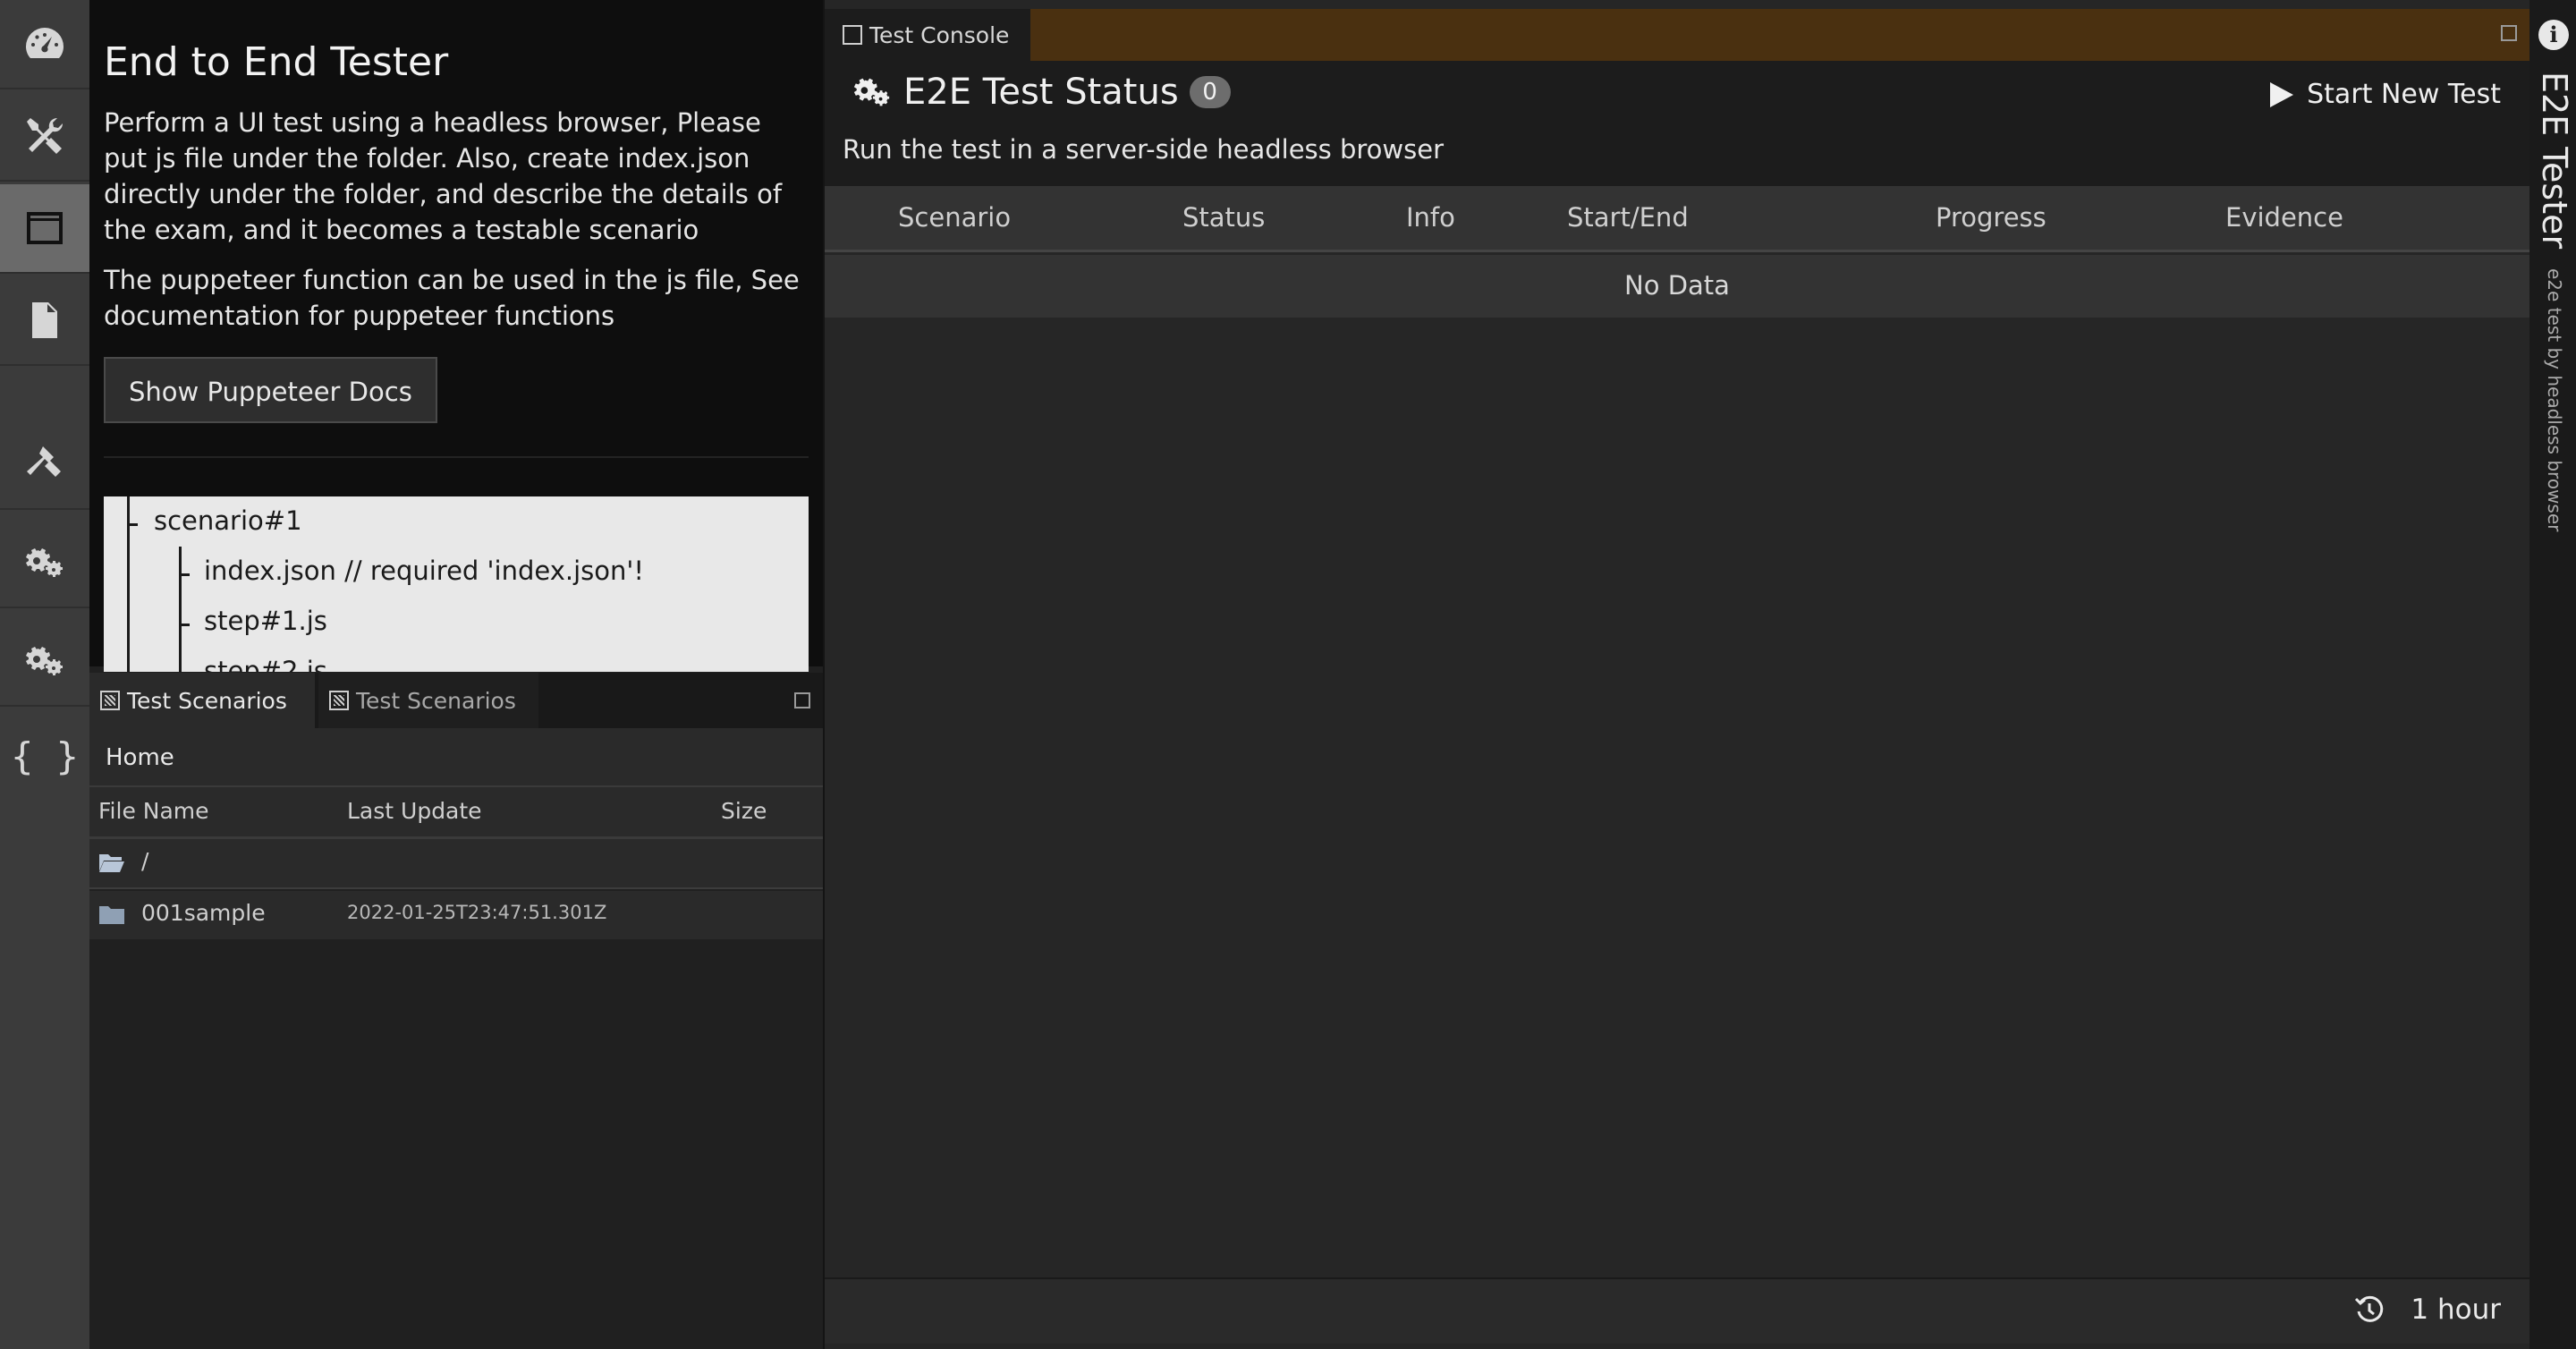  What do you see at coordinates (456, 864) in the screenshot?
I see `table-row: /` at bounding box center [456, 864].